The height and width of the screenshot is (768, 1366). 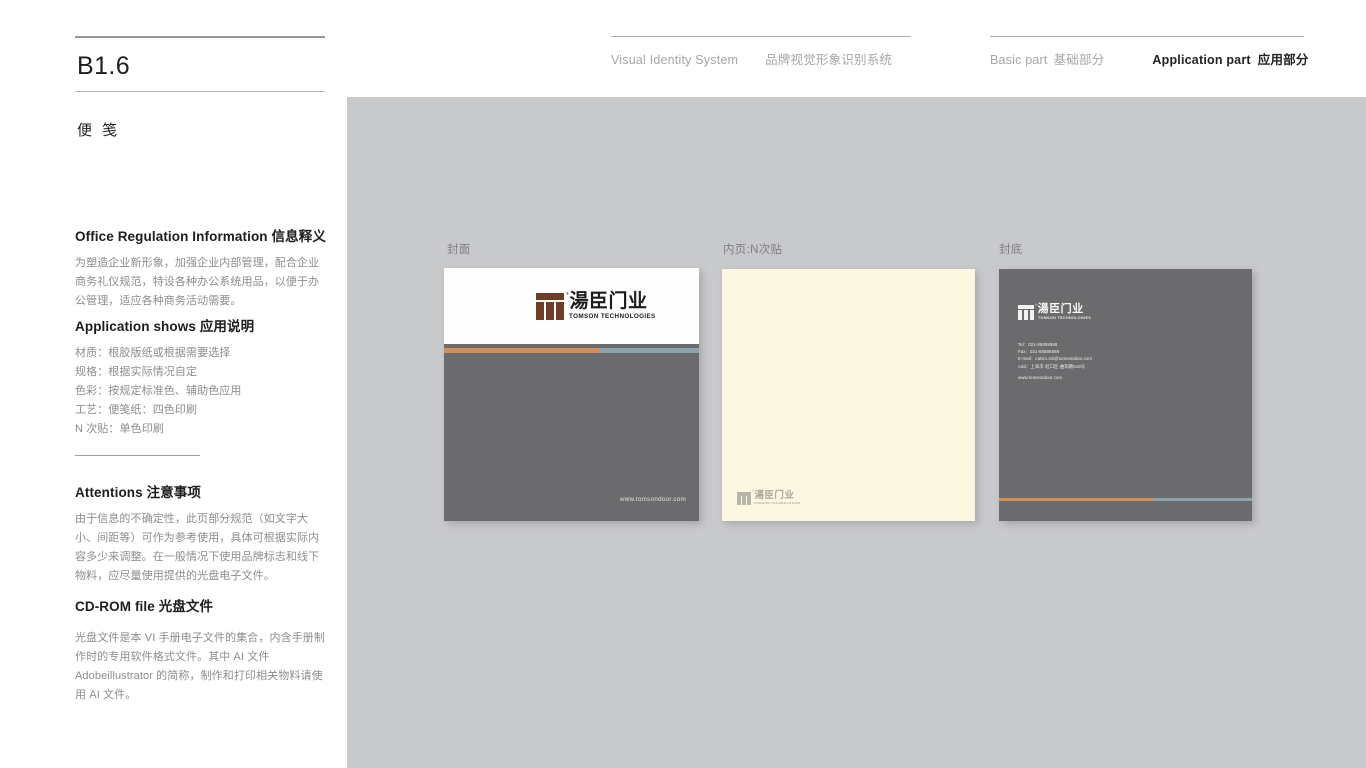 I want to click on block-2-heading-en: Application shows, so click(x=135, y=326).